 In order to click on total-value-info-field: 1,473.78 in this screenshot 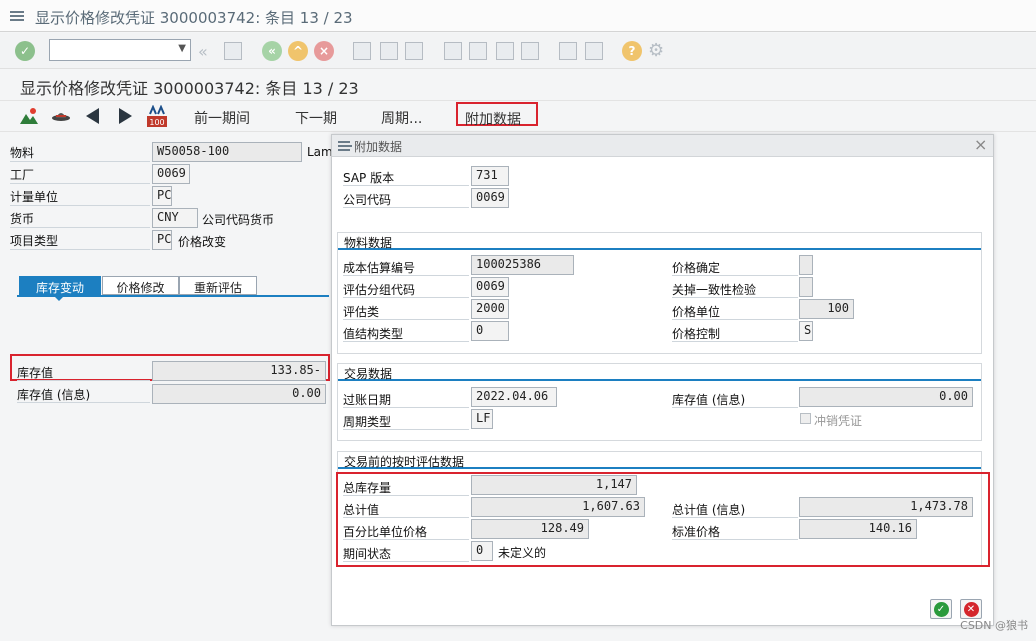, I will do `click(886, 507)`.